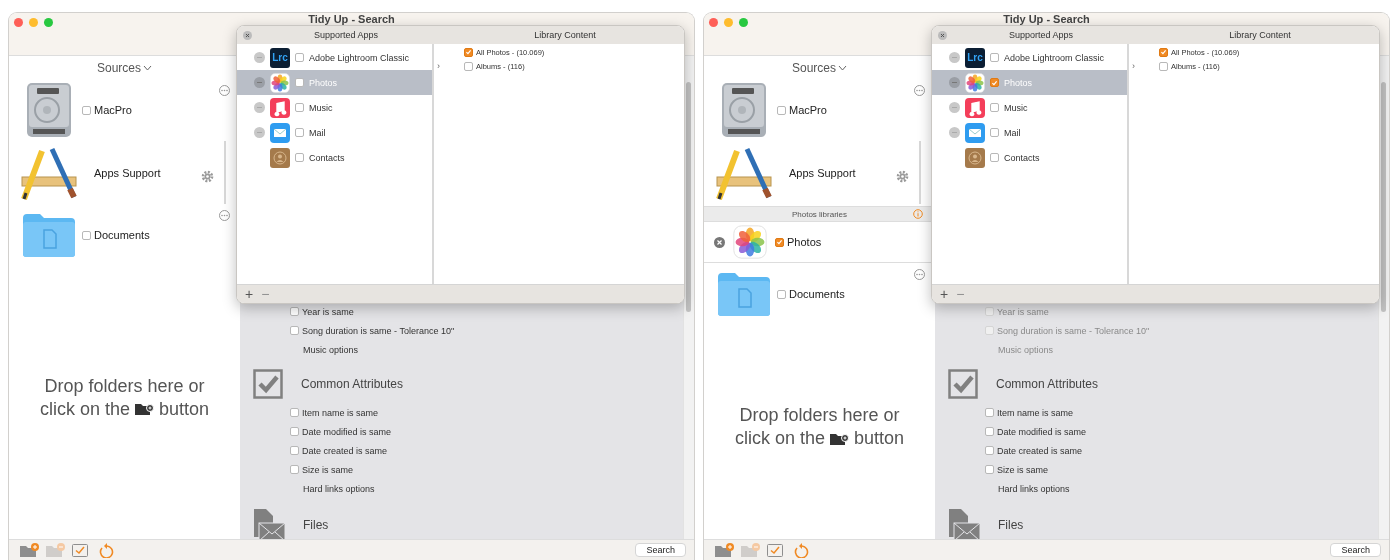  What do you see at coordinates (345, 450) in the screenshot?
I see `option-label: Date created is same` at bounding box center [345, 450].